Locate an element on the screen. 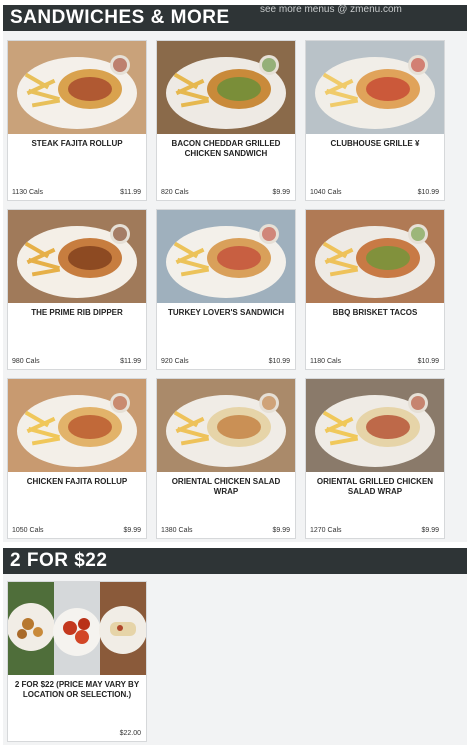 The height and width of the screenshot is (745, 474). menu-item-card: BBQ BRISKET TACOS 1180 Cals $10.99 is located at coordinates (375, 289).